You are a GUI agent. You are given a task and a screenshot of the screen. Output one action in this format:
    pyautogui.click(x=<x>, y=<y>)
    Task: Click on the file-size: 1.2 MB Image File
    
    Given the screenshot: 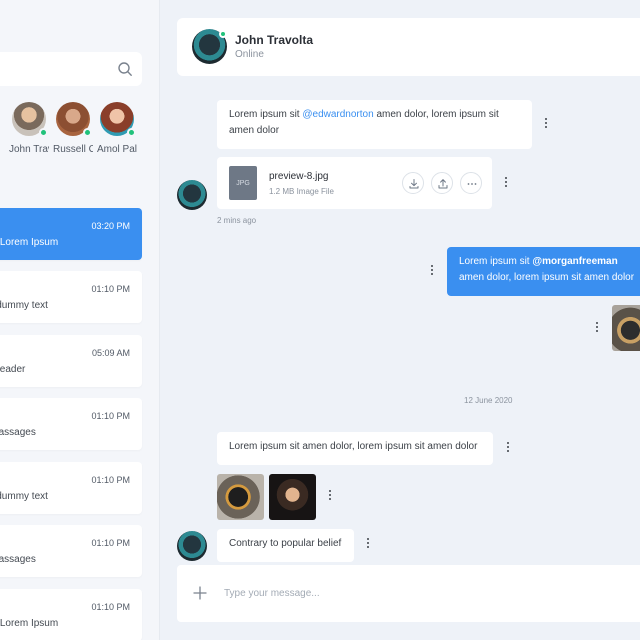 What is the action you would take?
    pyautogui.click(x=301, y=191)
    